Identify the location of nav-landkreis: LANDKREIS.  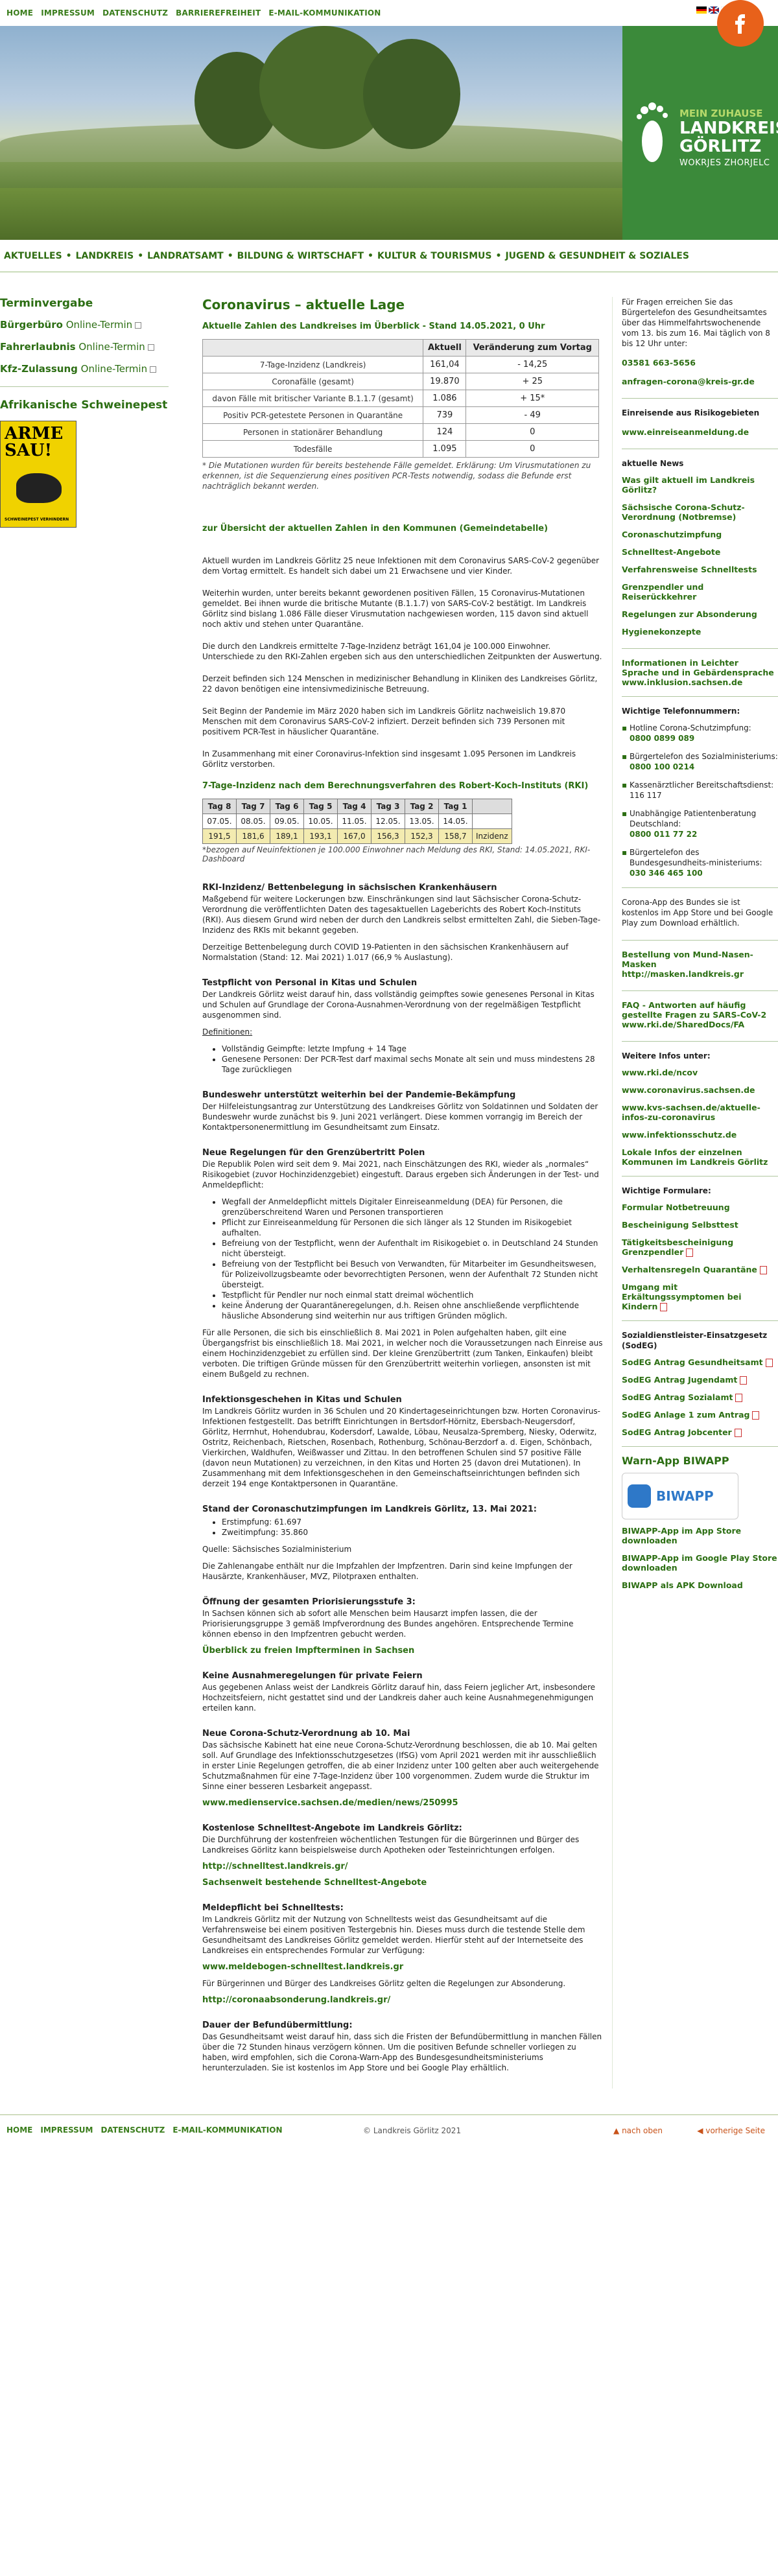
(105, 261).